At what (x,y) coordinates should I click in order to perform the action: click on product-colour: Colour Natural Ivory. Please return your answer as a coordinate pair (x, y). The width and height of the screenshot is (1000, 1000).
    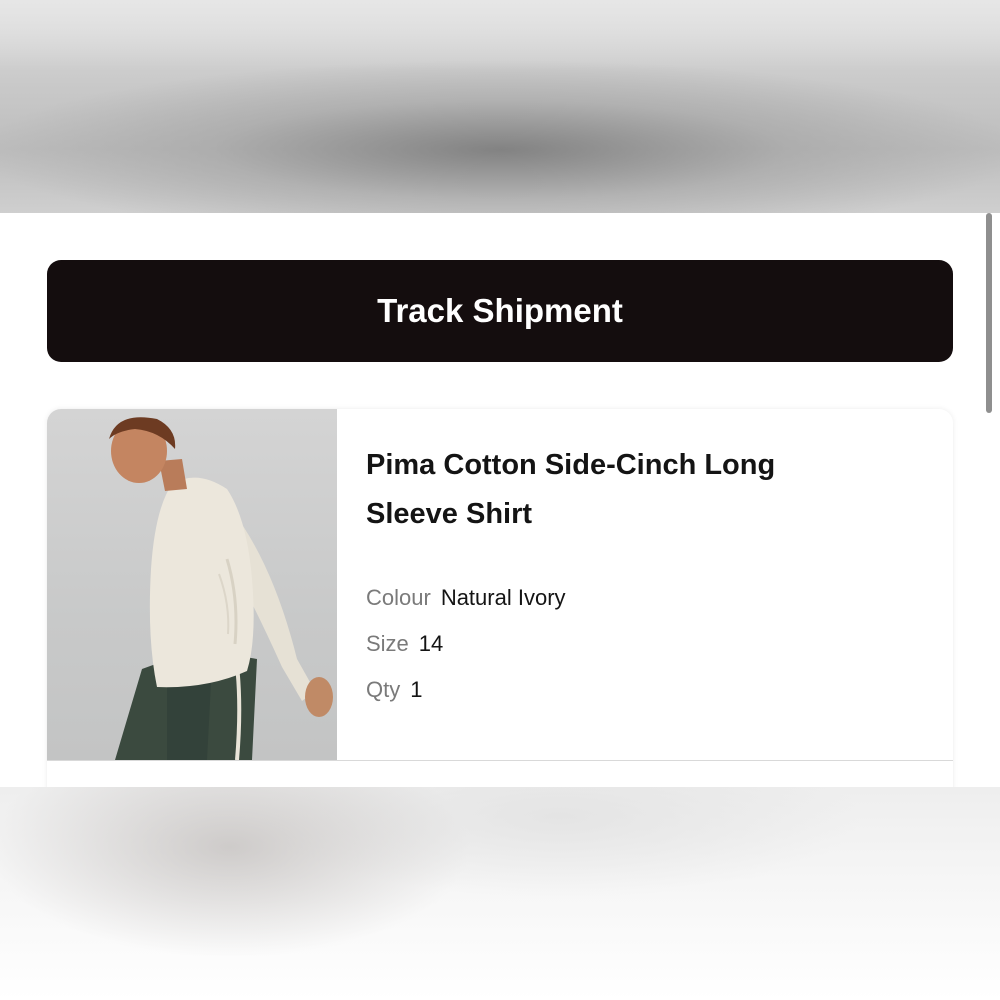
    Looking at the image, I should click on (466, 598).